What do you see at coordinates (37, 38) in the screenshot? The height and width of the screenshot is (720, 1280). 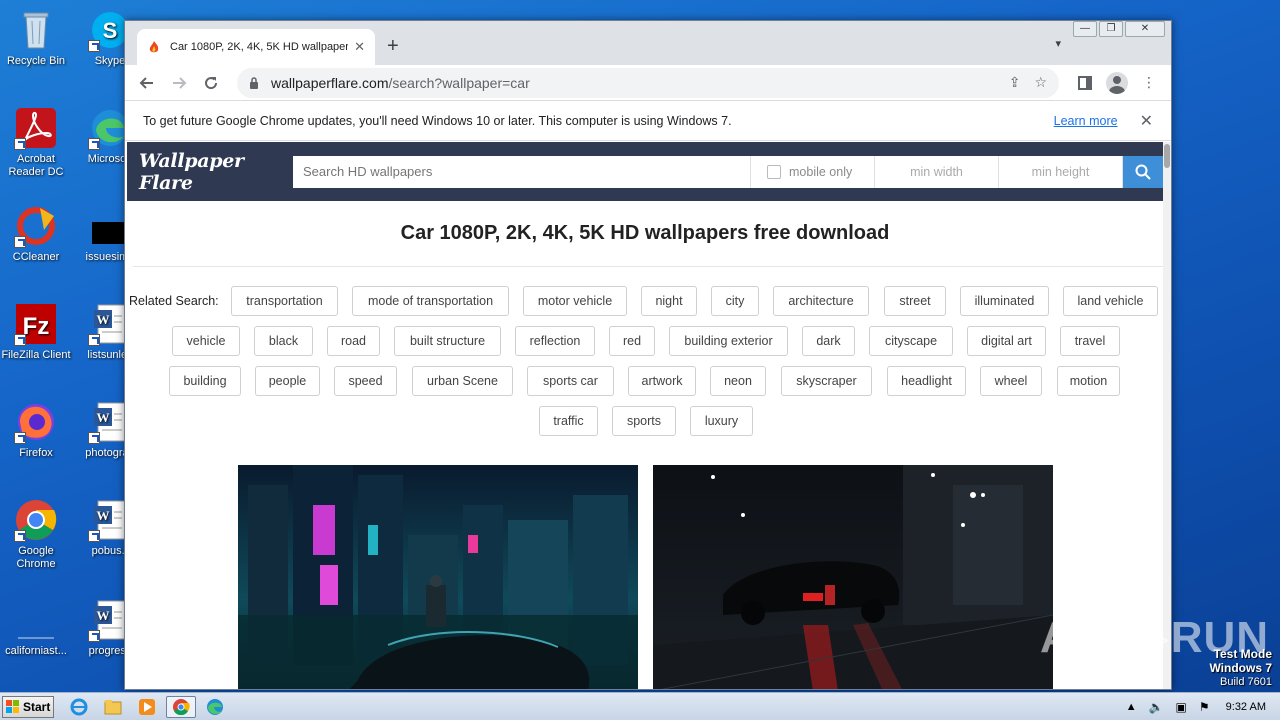 I see `desktop-icon-recycle-bin: Recycle Bin` at bounding box center [37, 38].